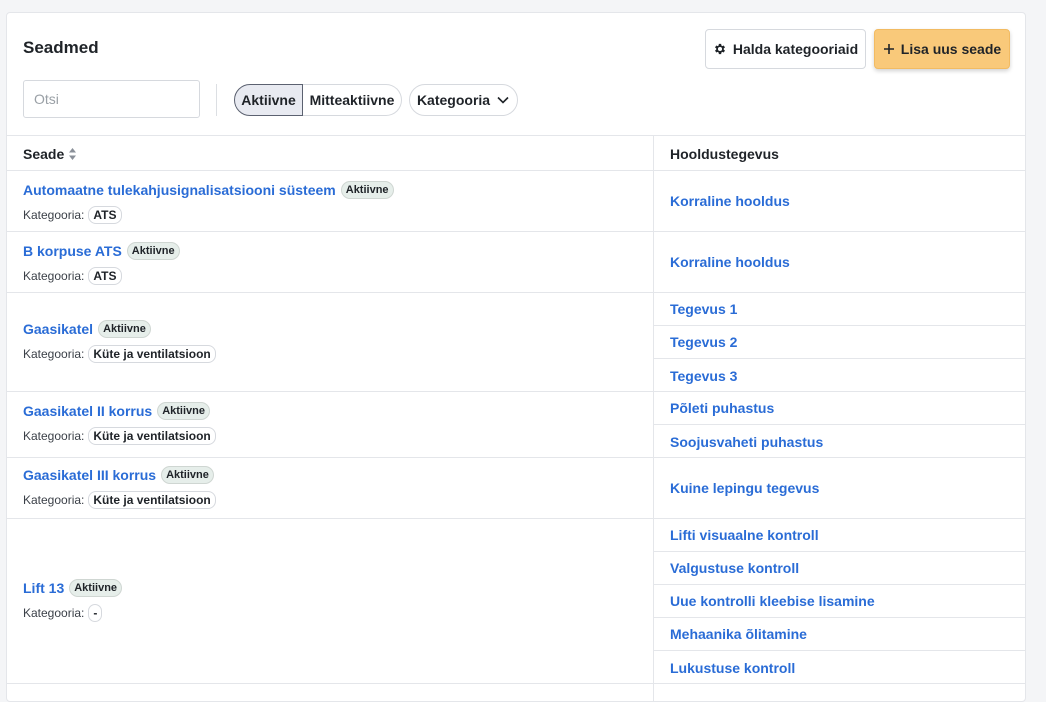 Image resolution: width=1046 pixels, height=702 pixels. Describe the element at coordinates (503, 100) in the screenshot. I see `chevron-down-icon` at that location.